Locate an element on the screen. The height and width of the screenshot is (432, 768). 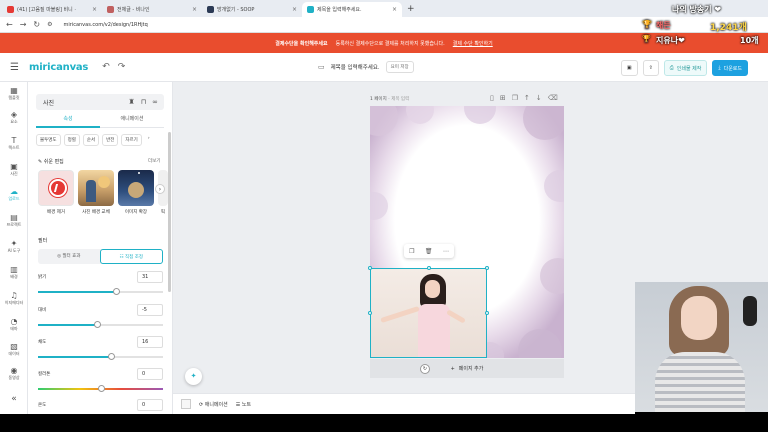
download-button: ⤓ 다운로드 is located at coordinates (730, 68).